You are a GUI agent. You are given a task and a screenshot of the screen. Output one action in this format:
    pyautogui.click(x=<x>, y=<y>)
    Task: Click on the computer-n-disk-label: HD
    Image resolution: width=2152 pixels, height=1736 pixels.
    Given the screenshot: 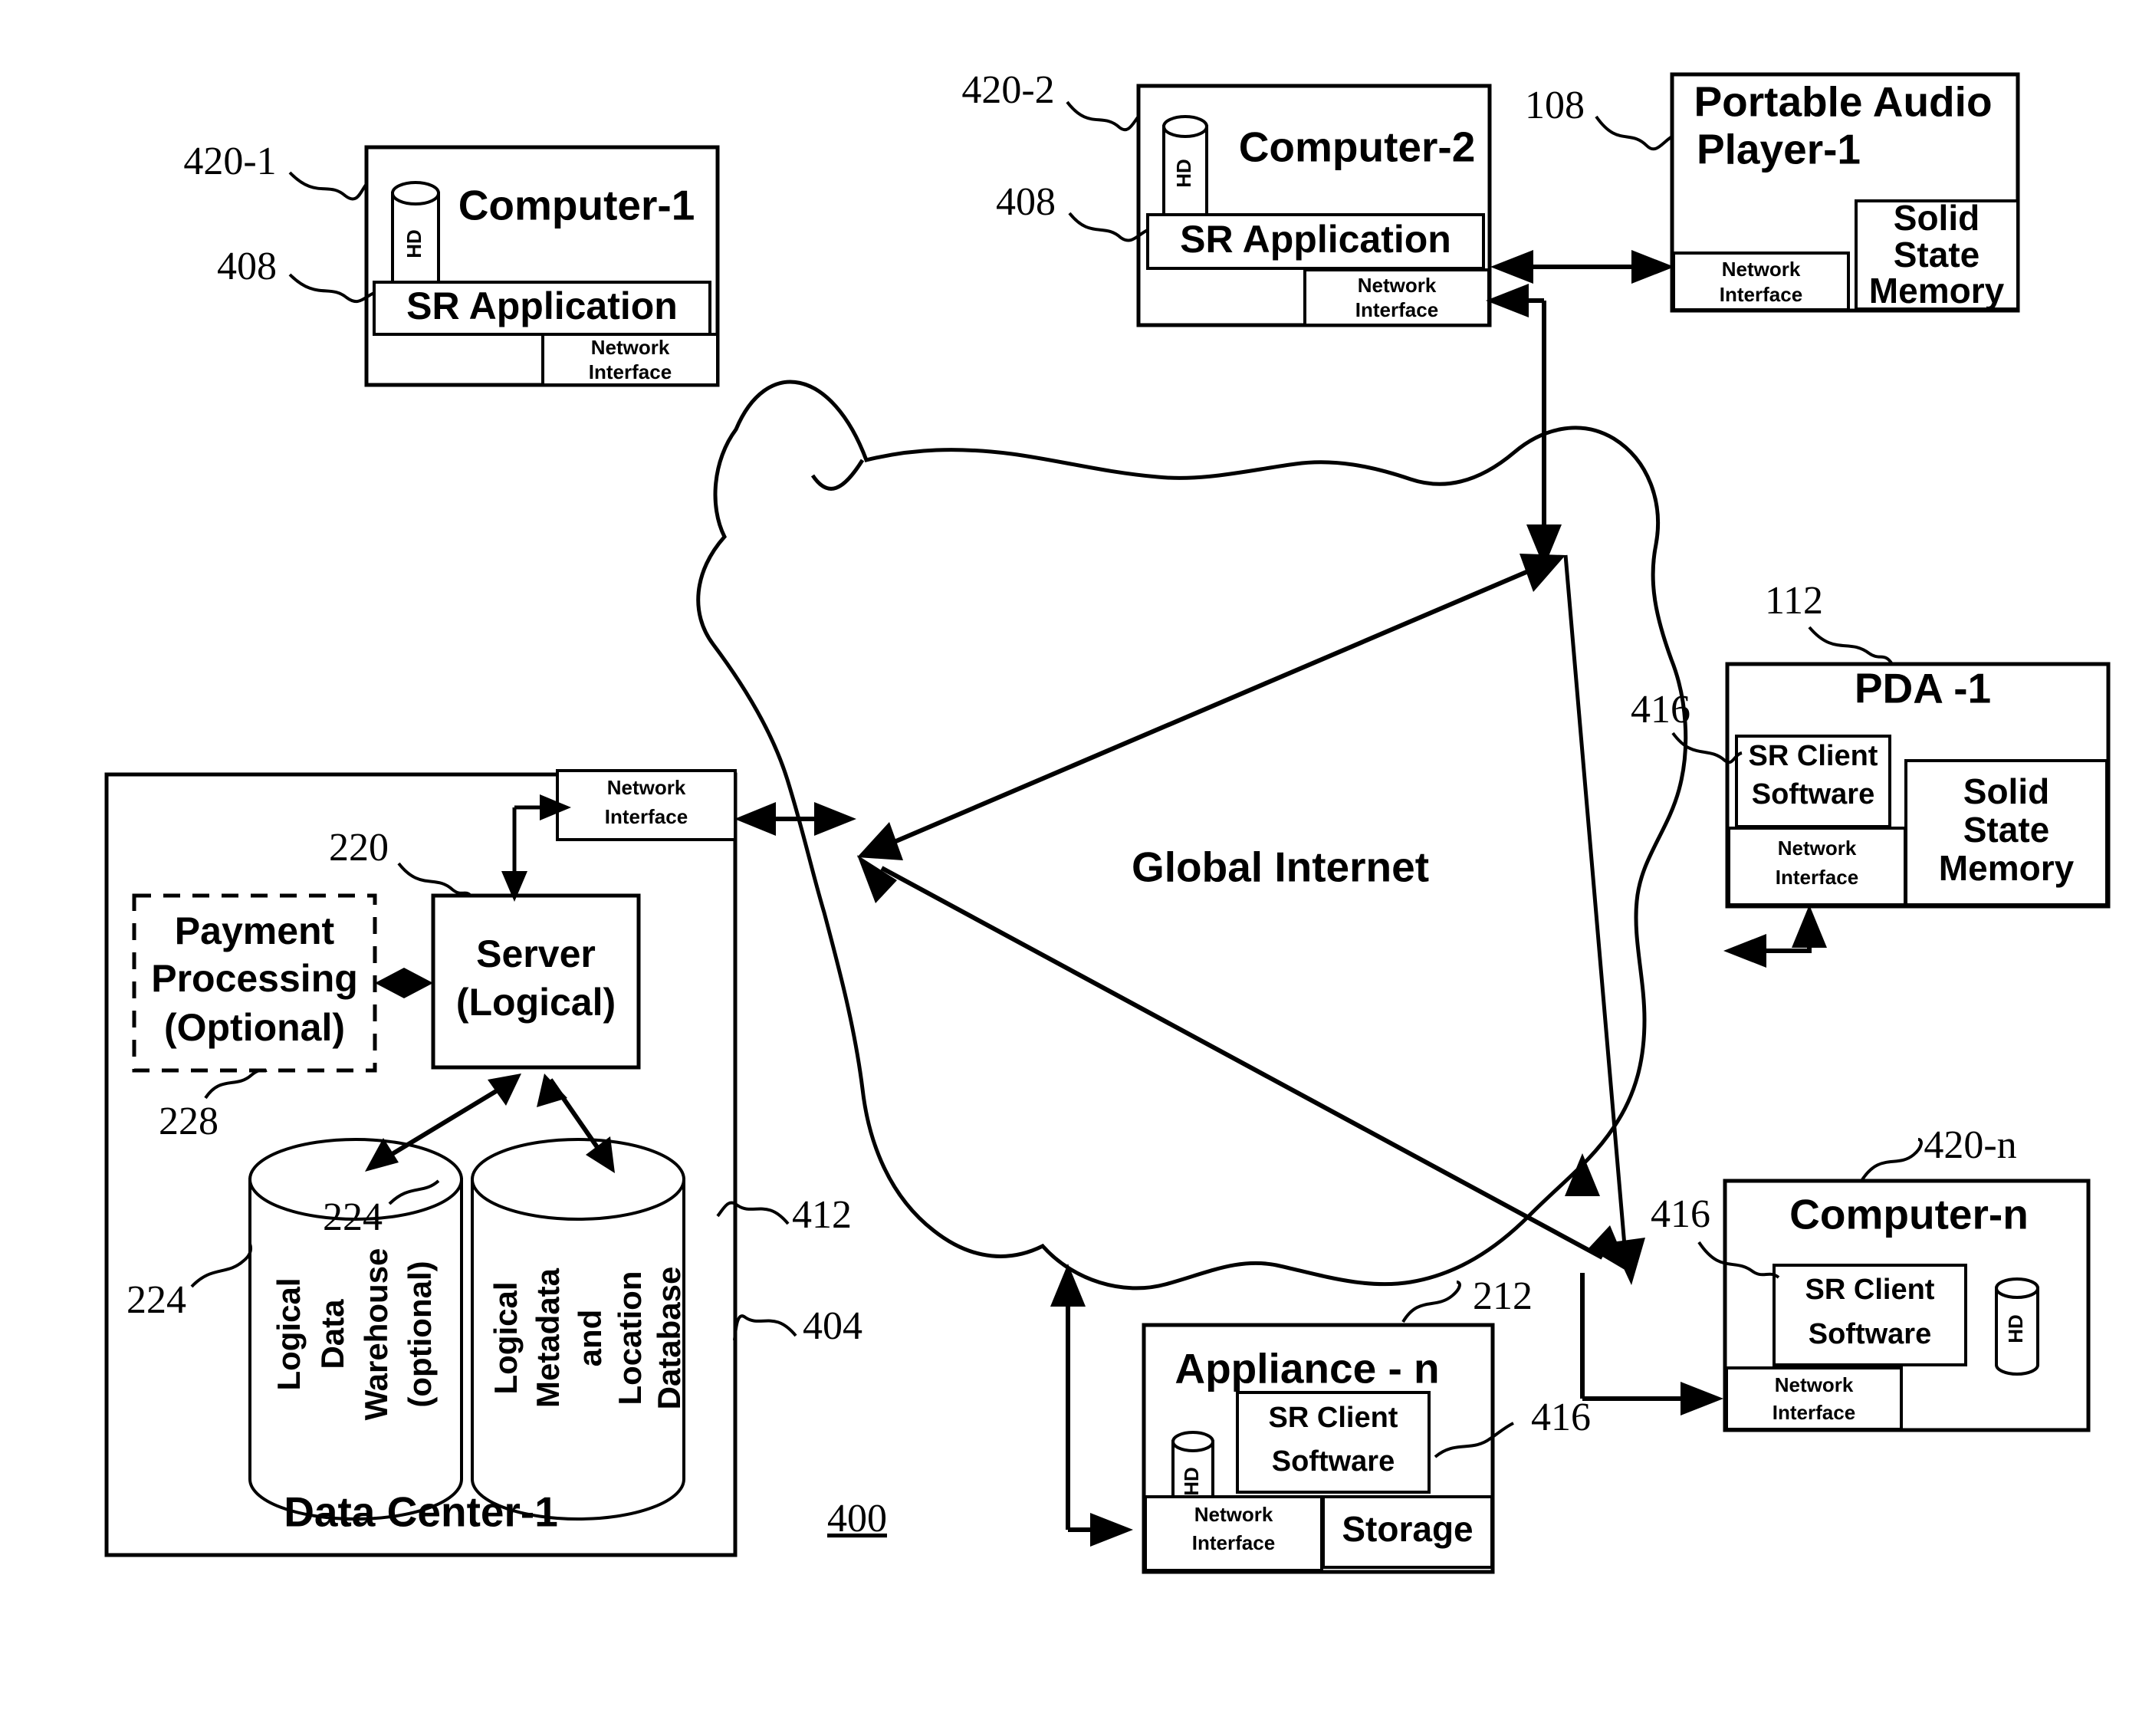 What is the action you would take?
    pyautogui.click(x=2016, y=1328)
    